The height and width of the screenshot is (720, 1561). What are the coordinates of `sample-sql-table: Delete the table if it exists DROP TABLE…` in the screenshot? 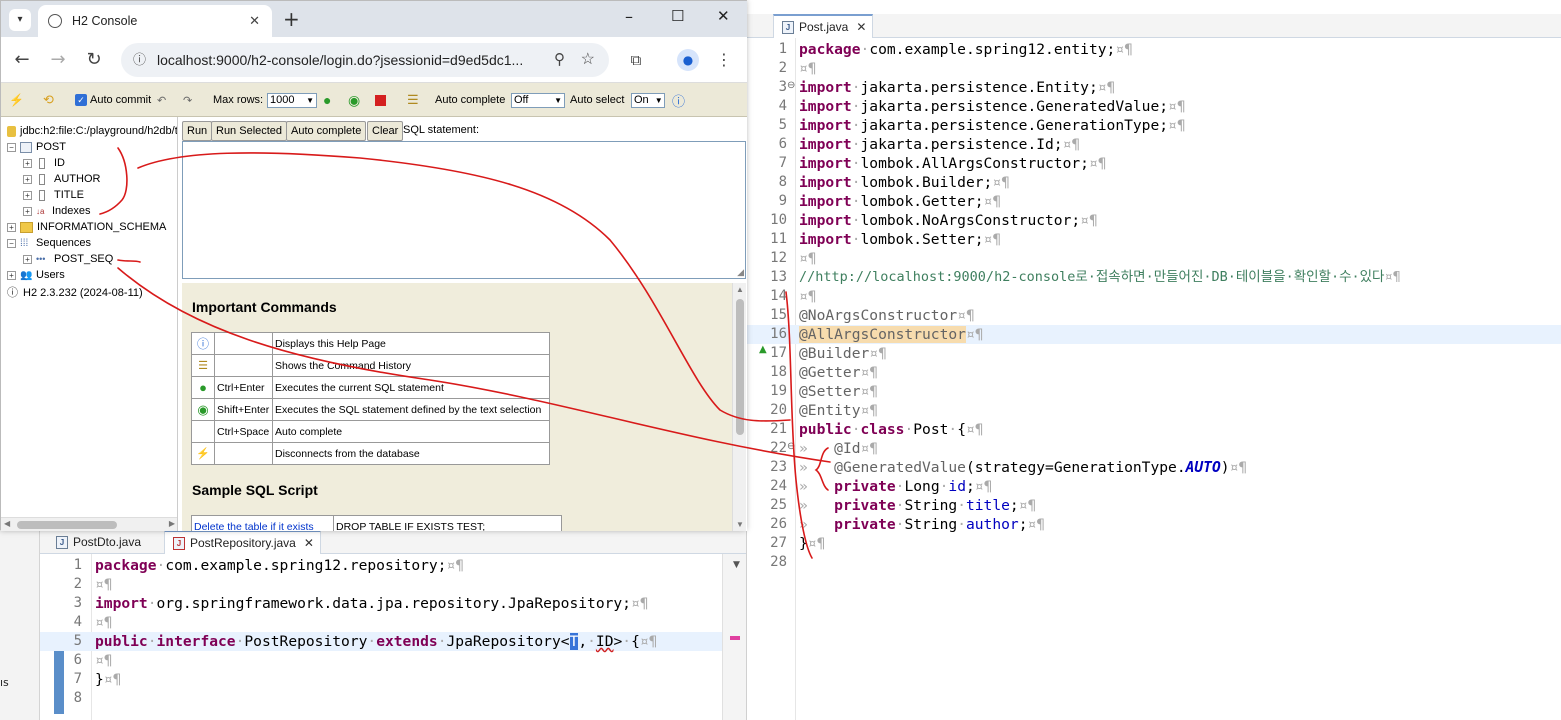 It's located at (376, 523).